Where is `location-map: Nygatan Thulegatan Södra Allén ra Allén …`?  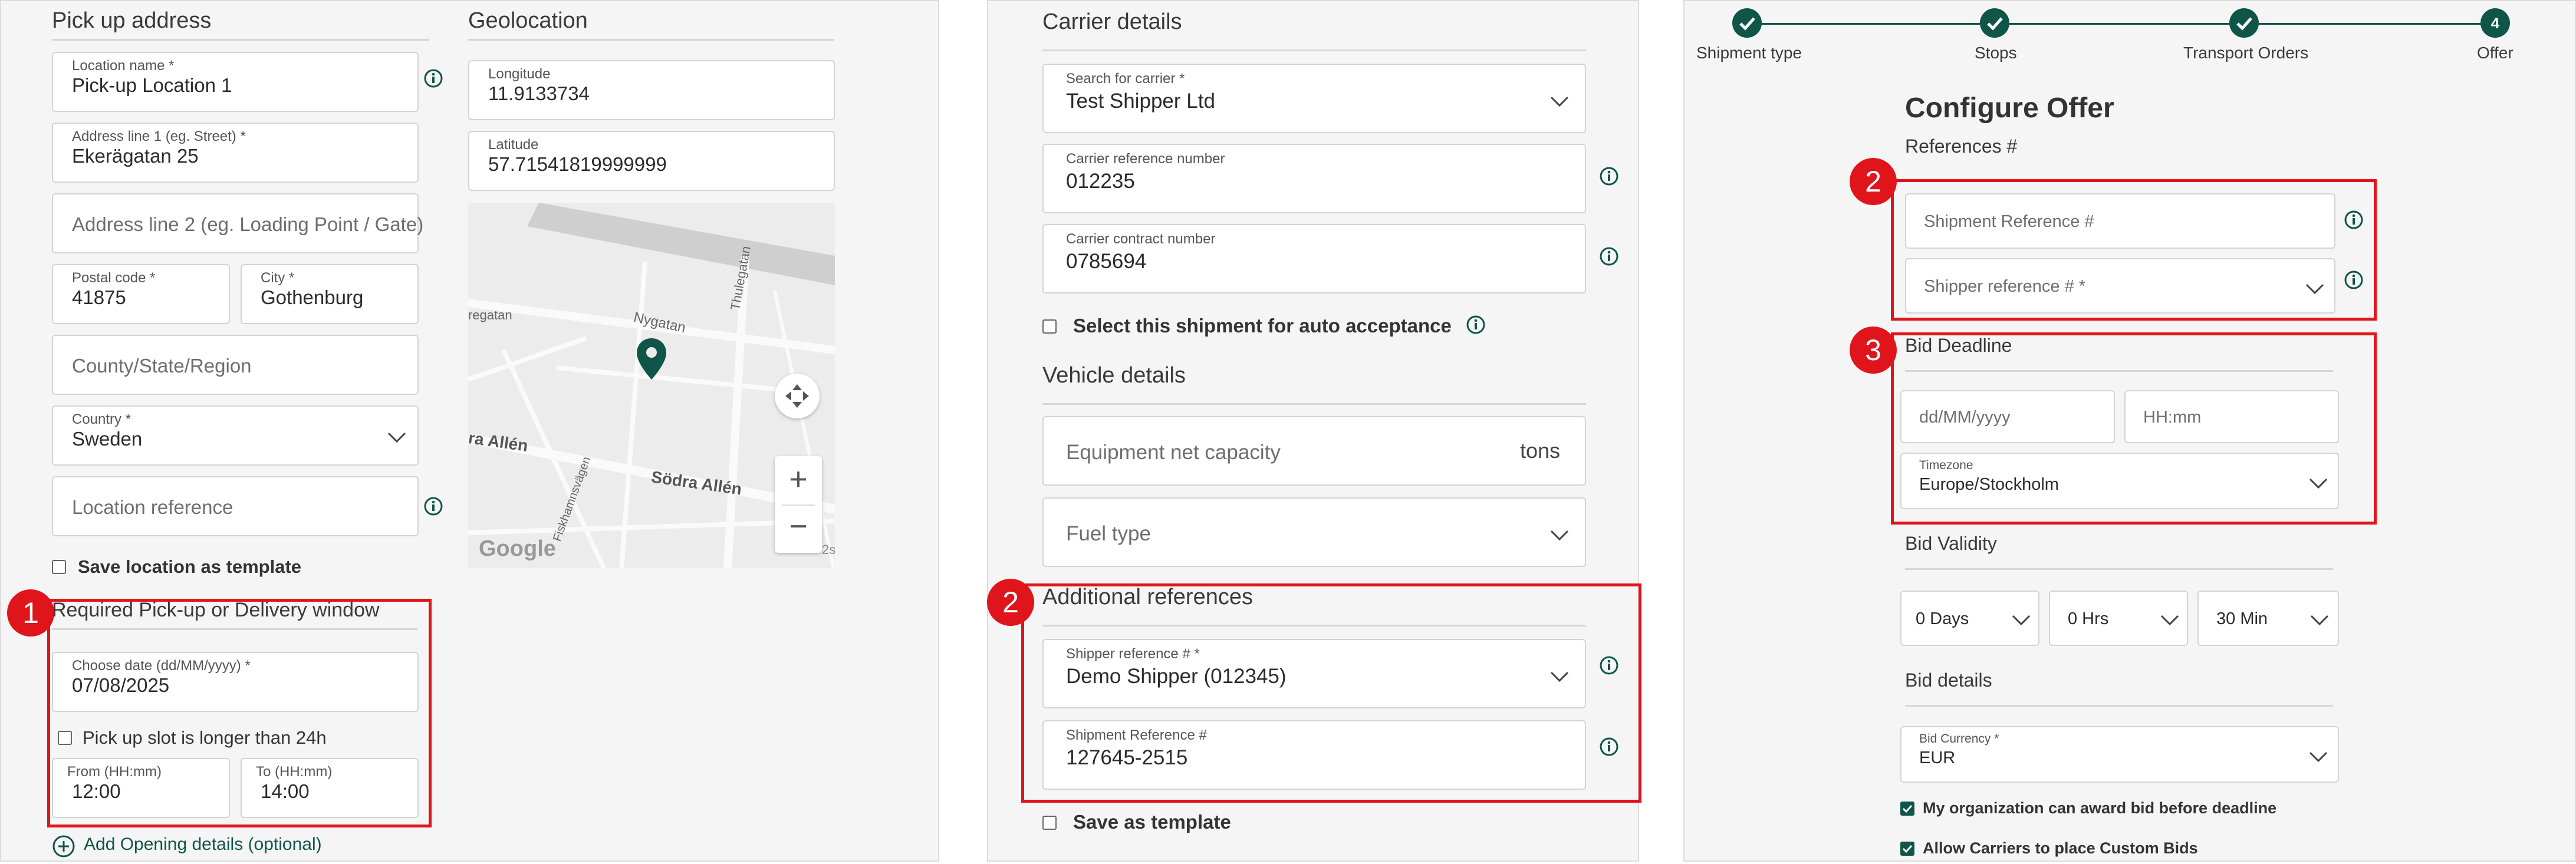 location-map: Nygatan Thulegatan Södra Allén ra Allén … is located at coordinates (651, 385).